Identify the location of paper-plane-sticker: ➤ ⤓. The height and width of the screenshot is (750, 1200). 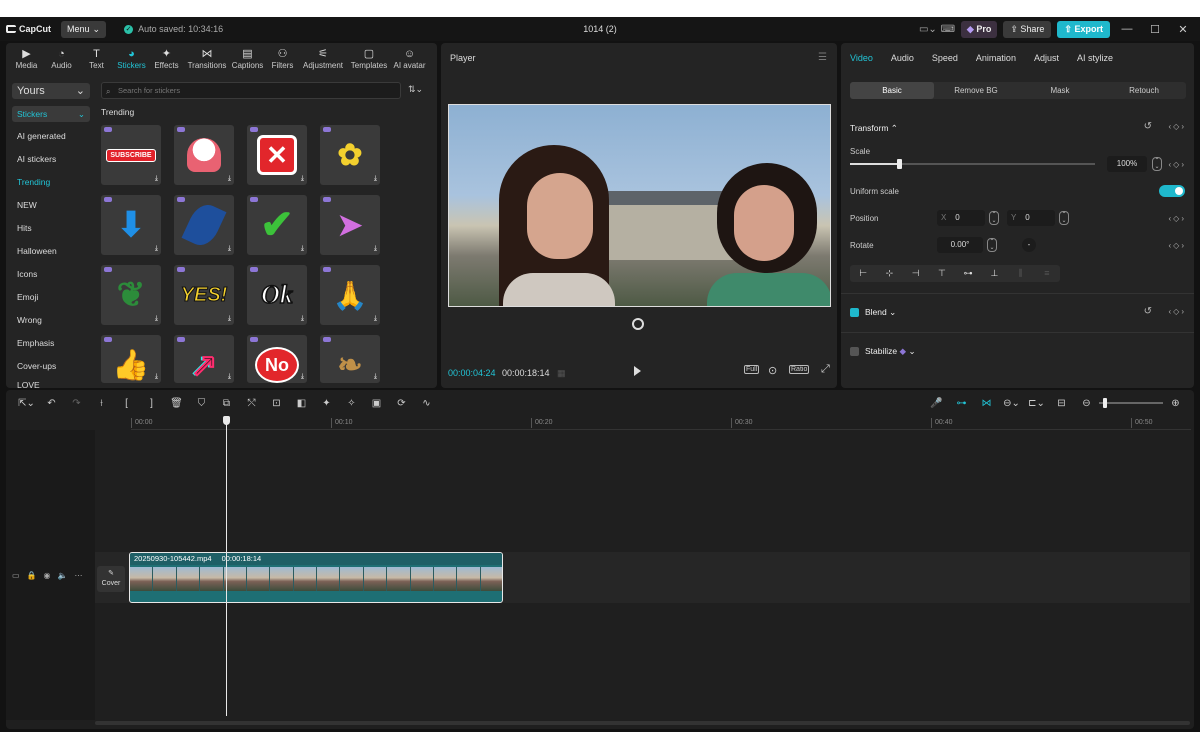
(350, 225).